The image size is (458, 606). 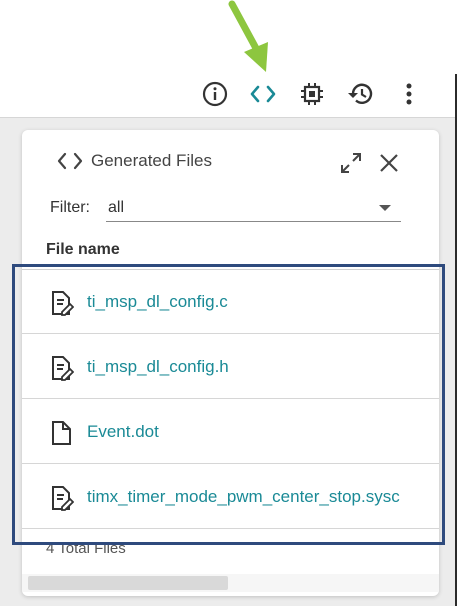 What do you see at coordinates (389, 163) in the screenshot?
I see `close-icon` at bounding box center [389, 163].